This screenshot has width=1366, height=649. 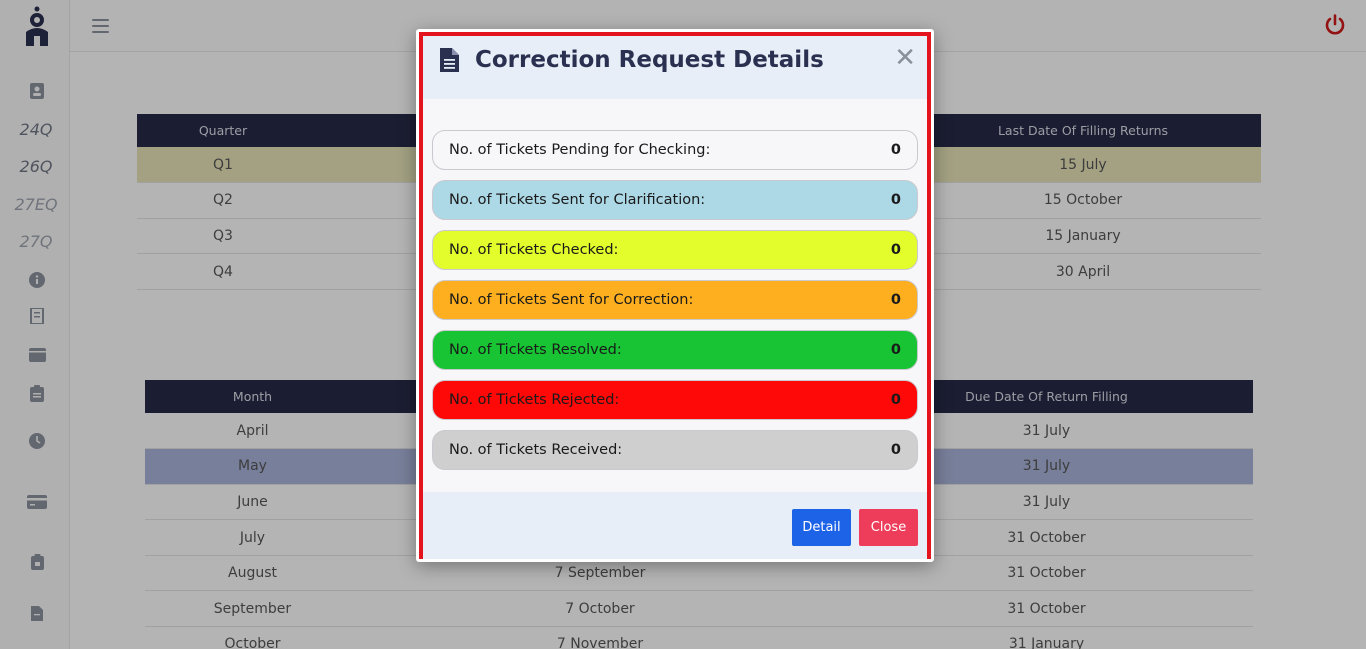 I want to click on stat-label: No. of Tickets Resolved:, so click(x=535, y=350).